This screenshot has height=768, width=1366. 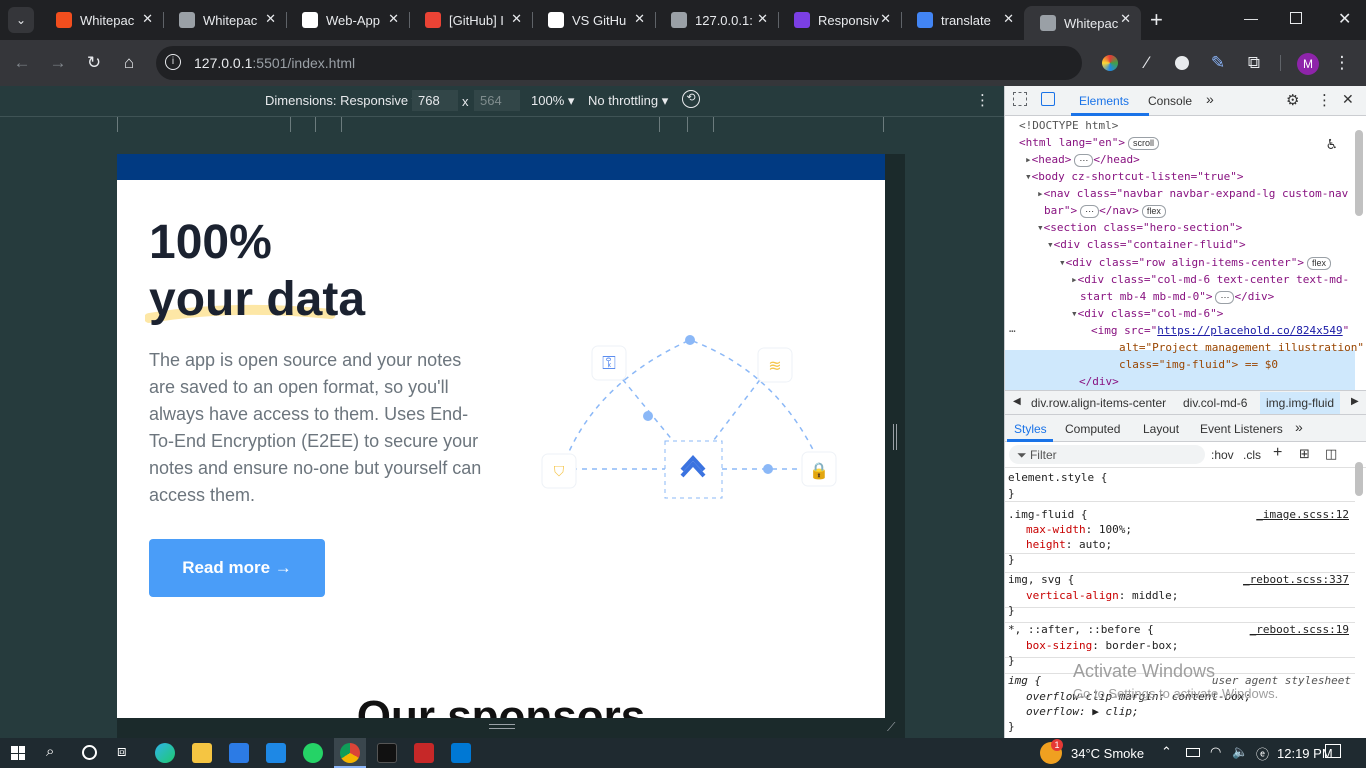 I want to click on tab-layout: Layout, so click(x=1161, y=429).